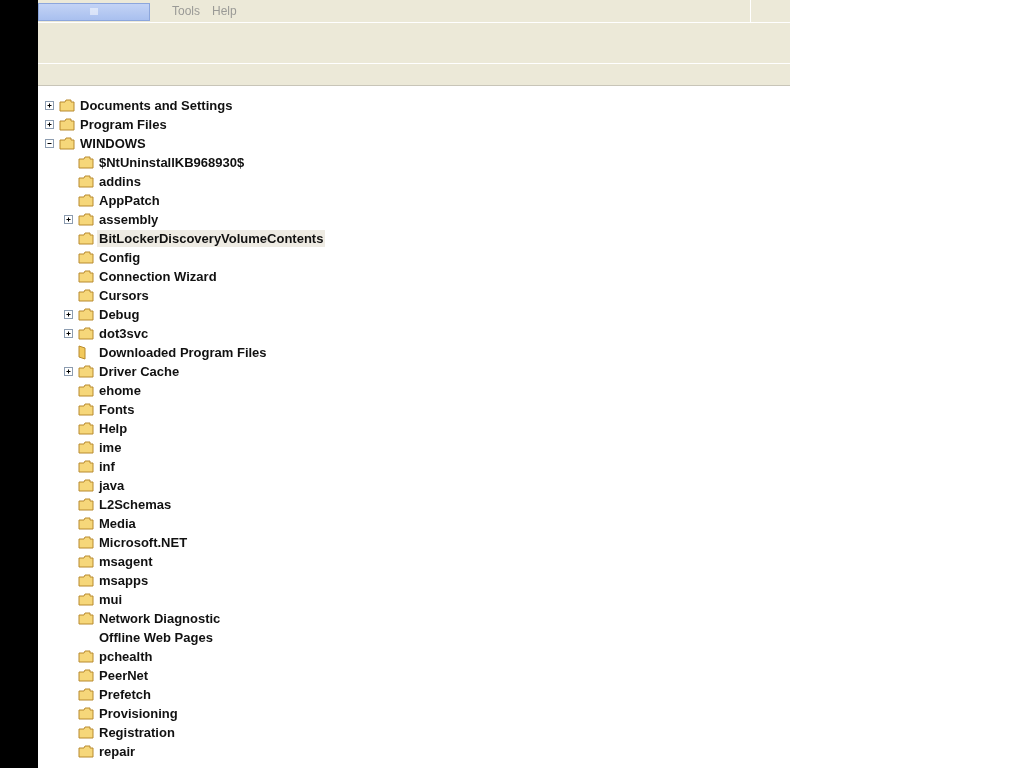  Describe the element at coordinates (160, 618) in the screenshot. I see `tree-item: Network Diagnostic` at that location.